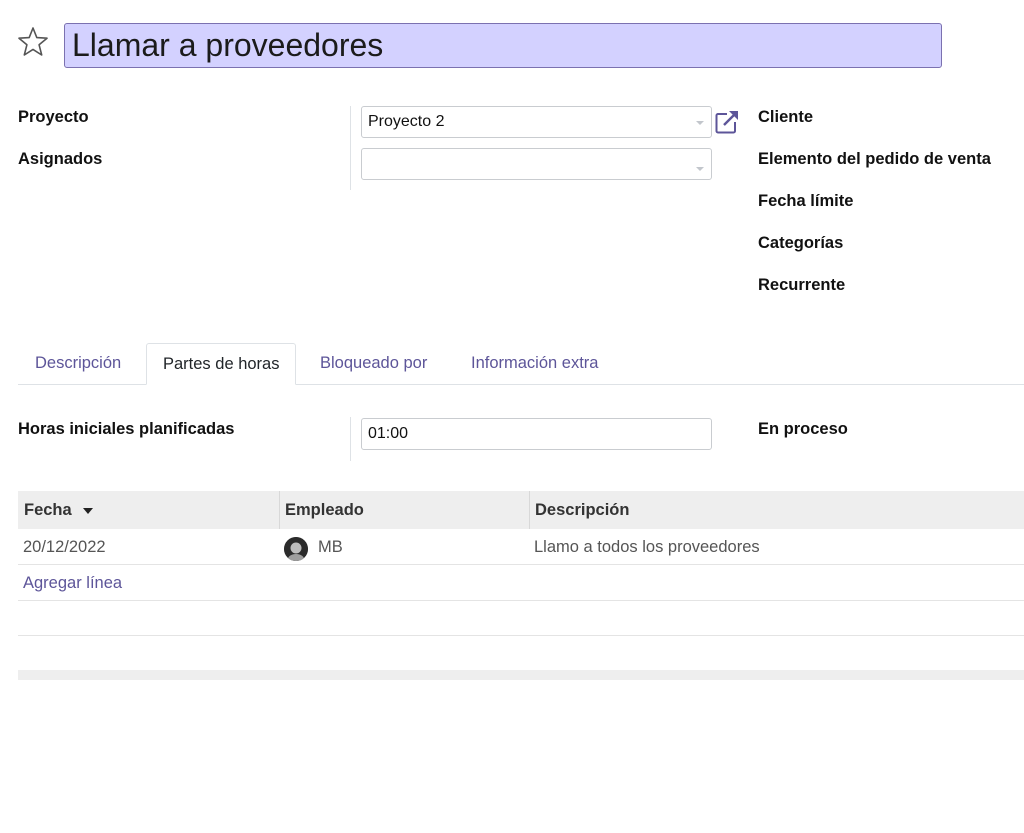  What do you see at coordinates (647, 547) in the screenshot?
I see `row-description: Llamo a todos los proveedores` at bounding box center [647, 547].